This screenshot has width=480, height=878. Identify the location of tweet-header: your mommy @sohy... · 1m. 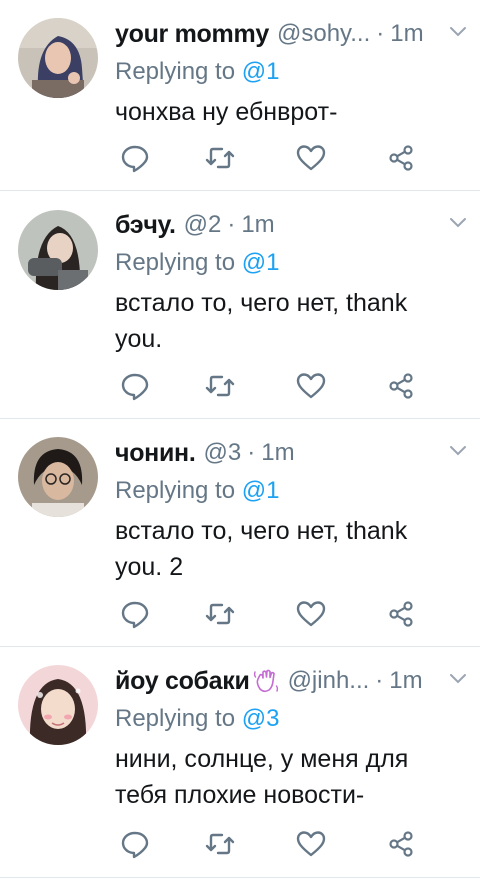
(292, 34).